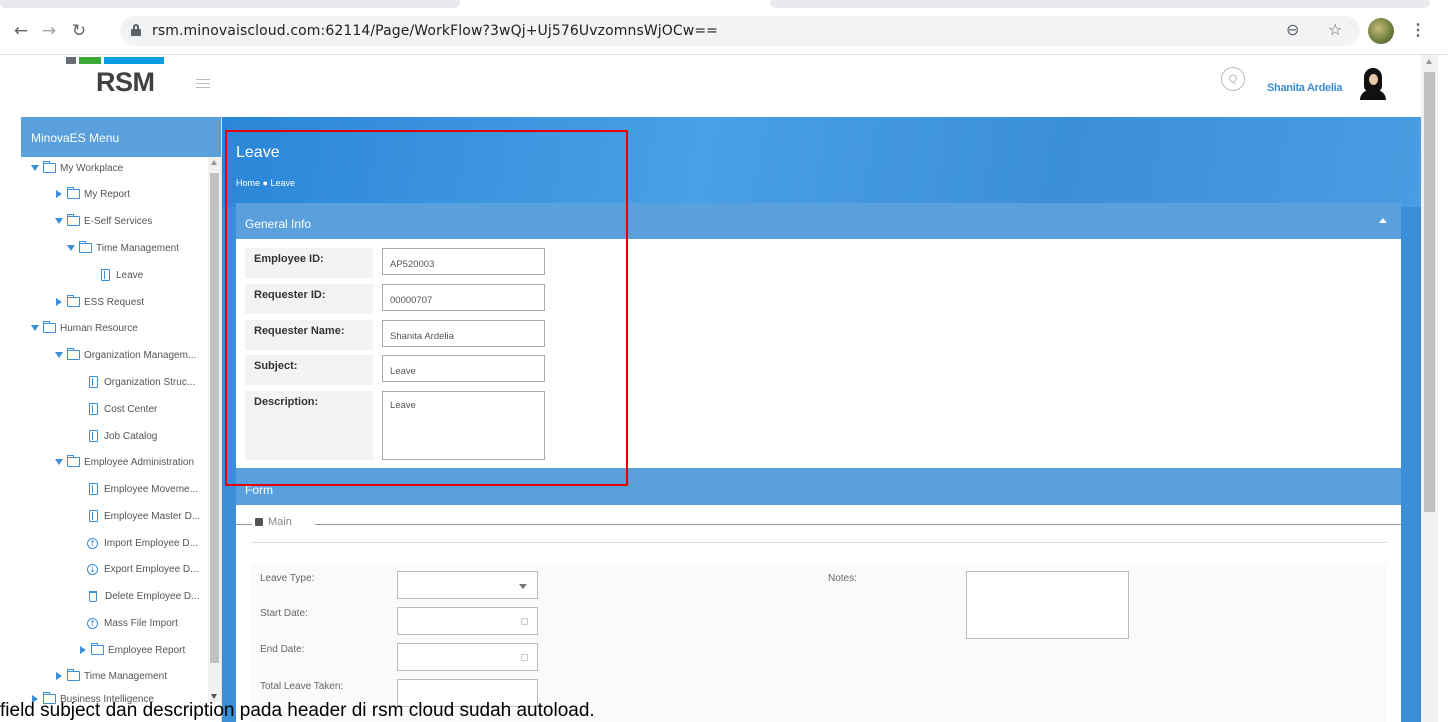  I want to click on page-scrollbar, so click(1429, 388).